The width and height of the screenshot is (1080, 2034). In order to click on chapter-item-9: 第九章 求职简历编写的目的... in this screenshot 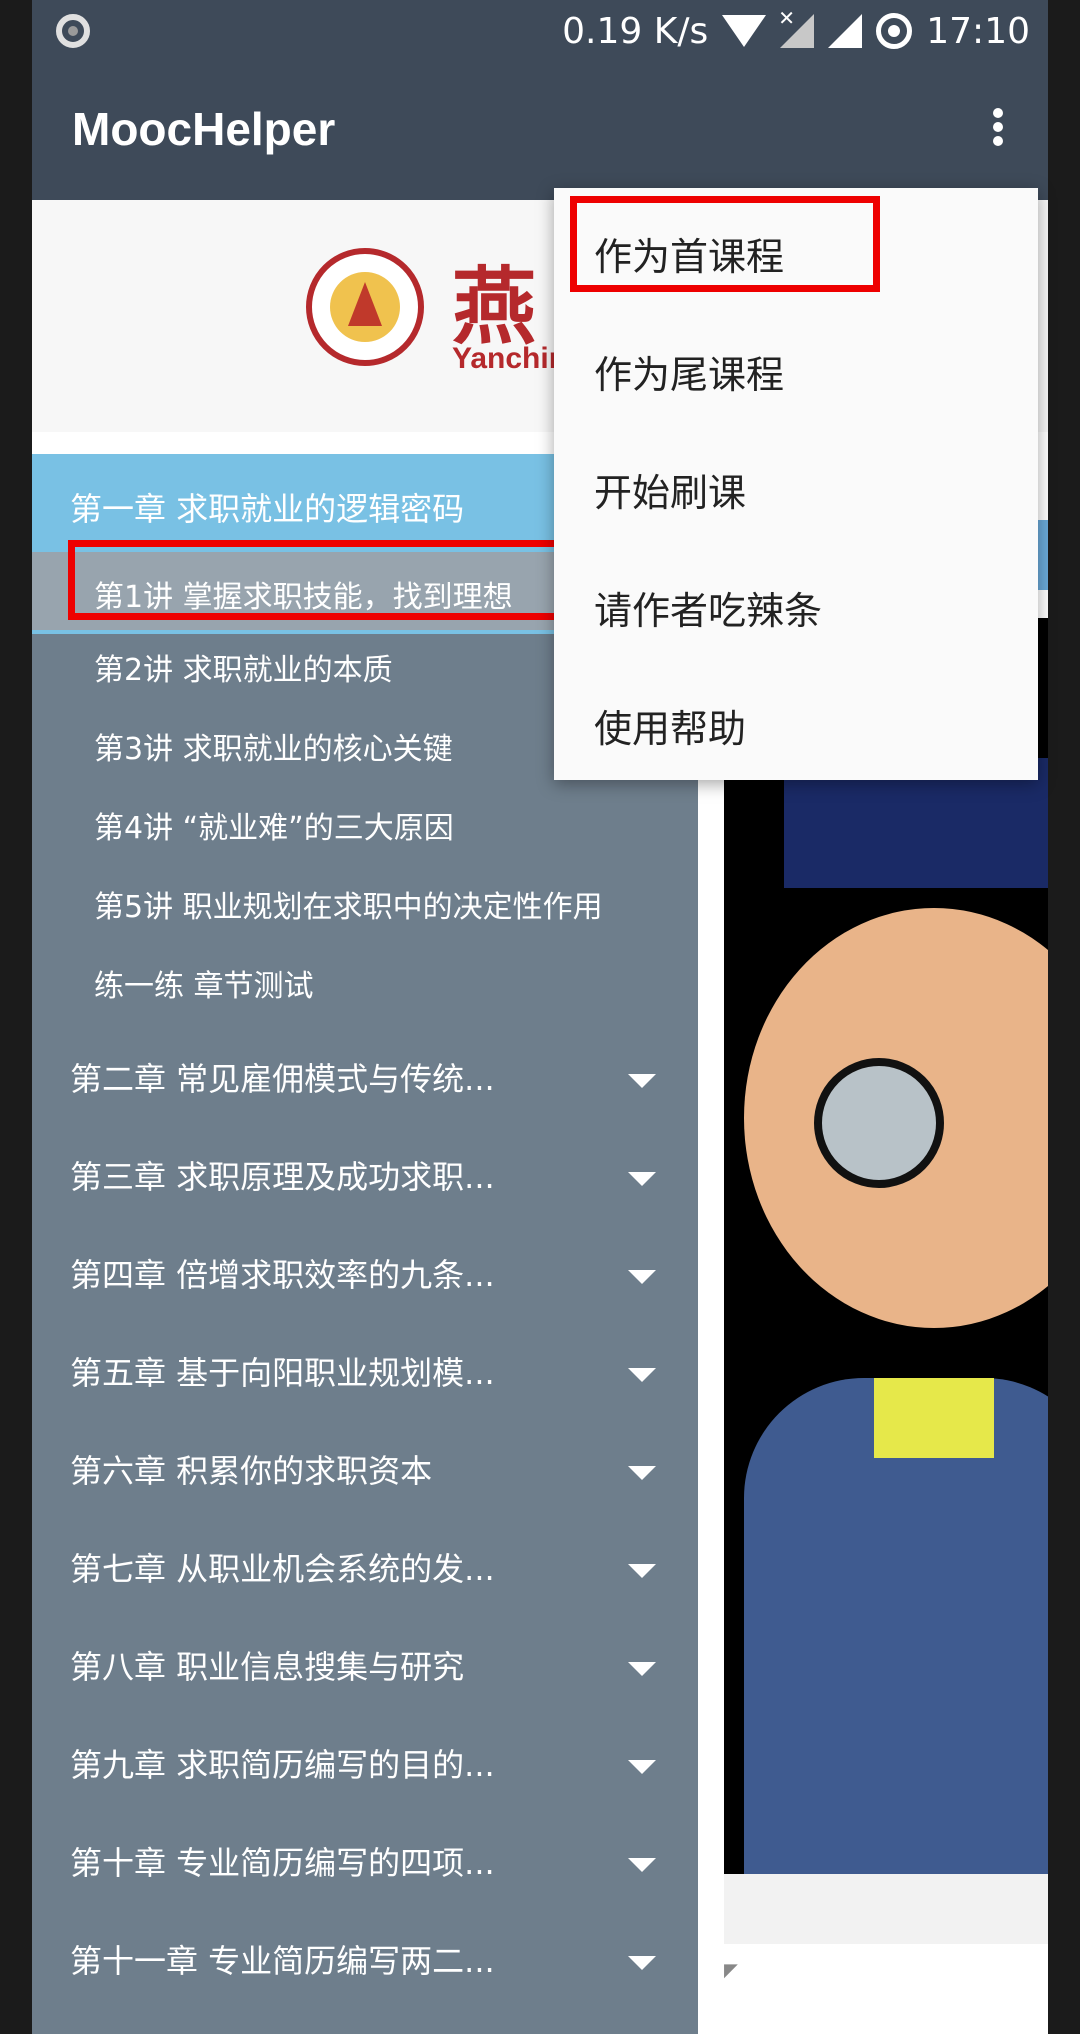, I will do `click(380, 1763)`.